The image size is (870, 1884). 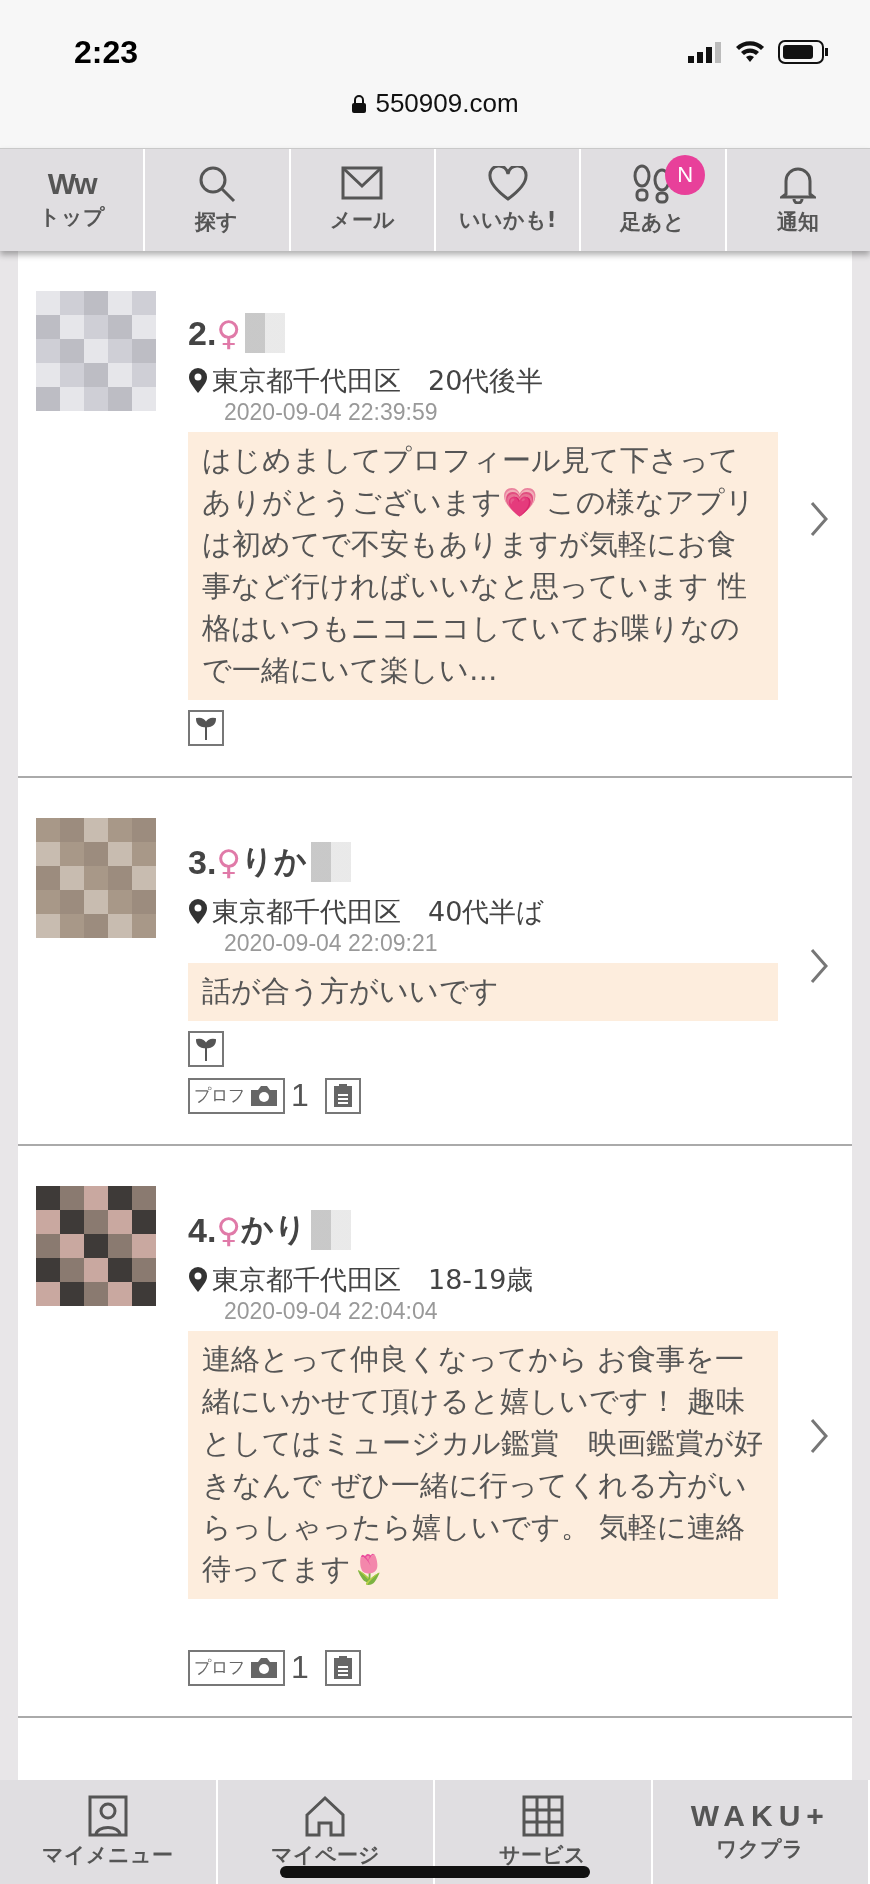 I want to click on rank-number: 2., so click(x=202, y=333).